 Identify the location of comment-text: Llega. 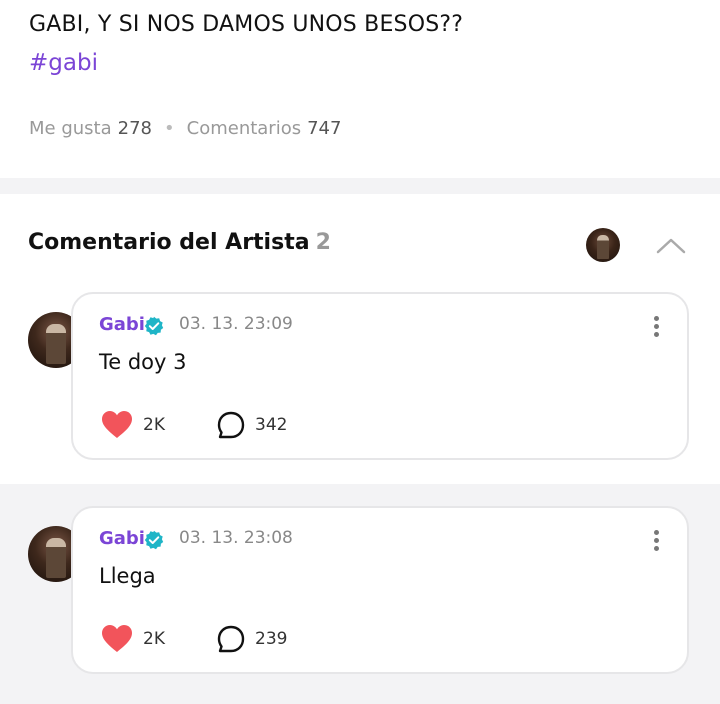
(127, 576).